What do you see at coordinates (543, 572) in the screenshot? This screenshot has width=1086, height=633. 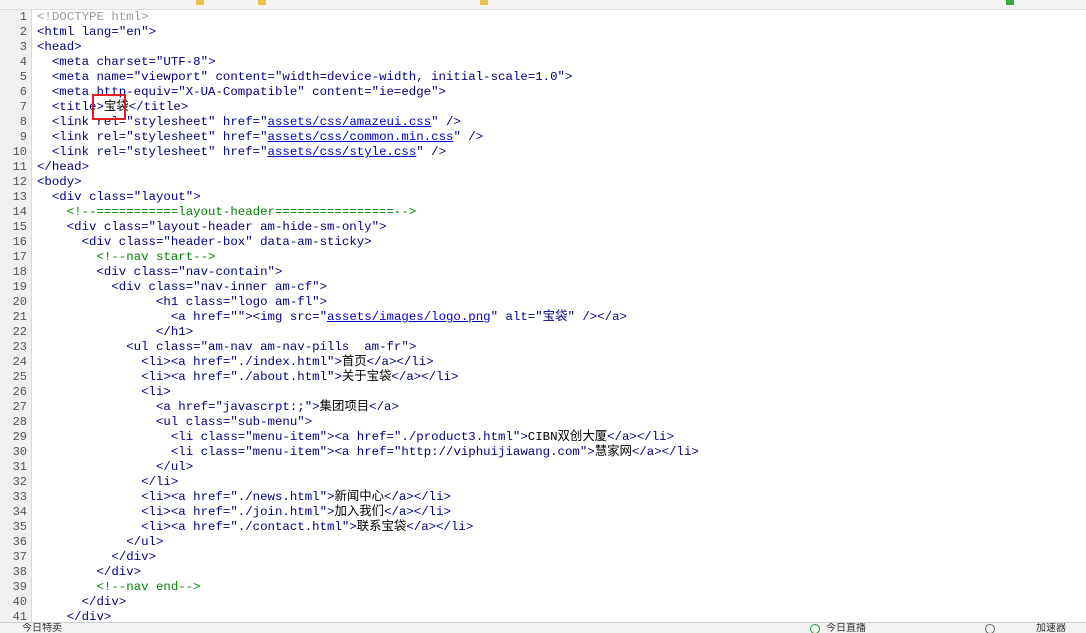 I see `code-line: 38 </div>` at bounding box center [543, 572].